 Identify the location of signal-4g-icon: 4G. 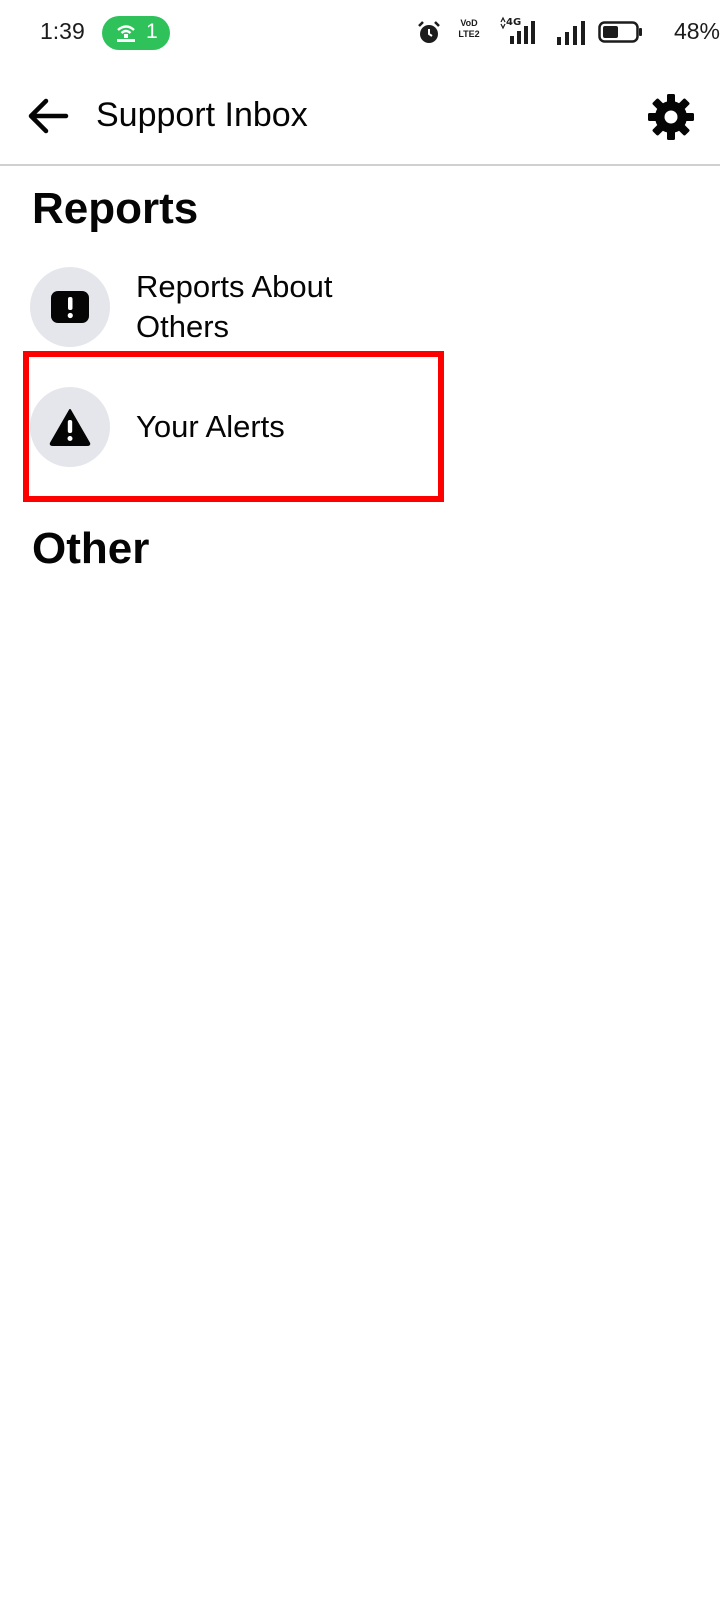
(517, 30).